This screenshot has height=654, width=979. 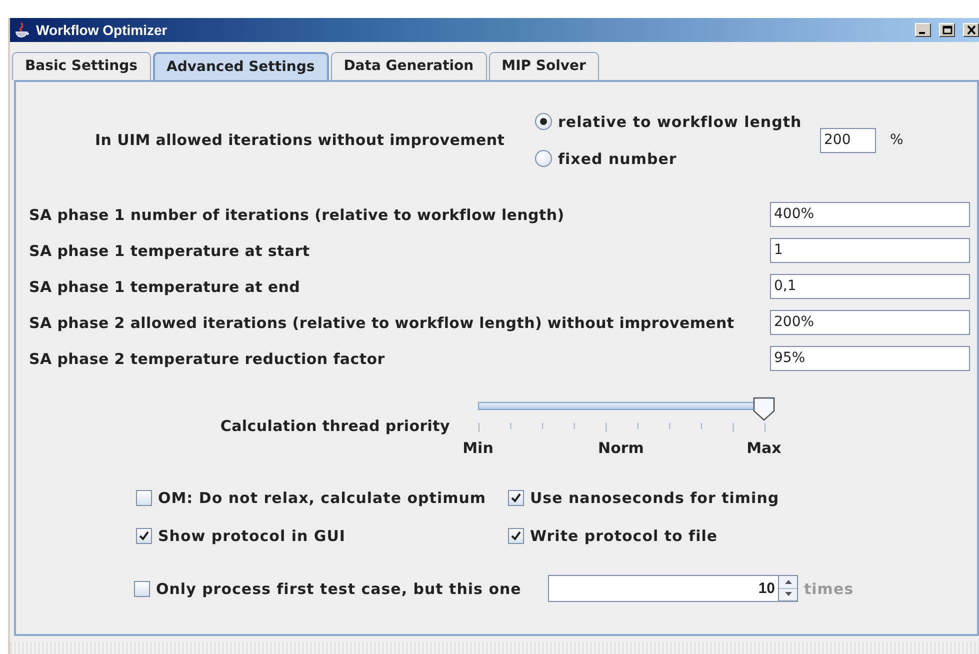 What do you see at coordinates (22, 30) in the screenshot?
I see `cup-icon` at bounding box center [22, 30].